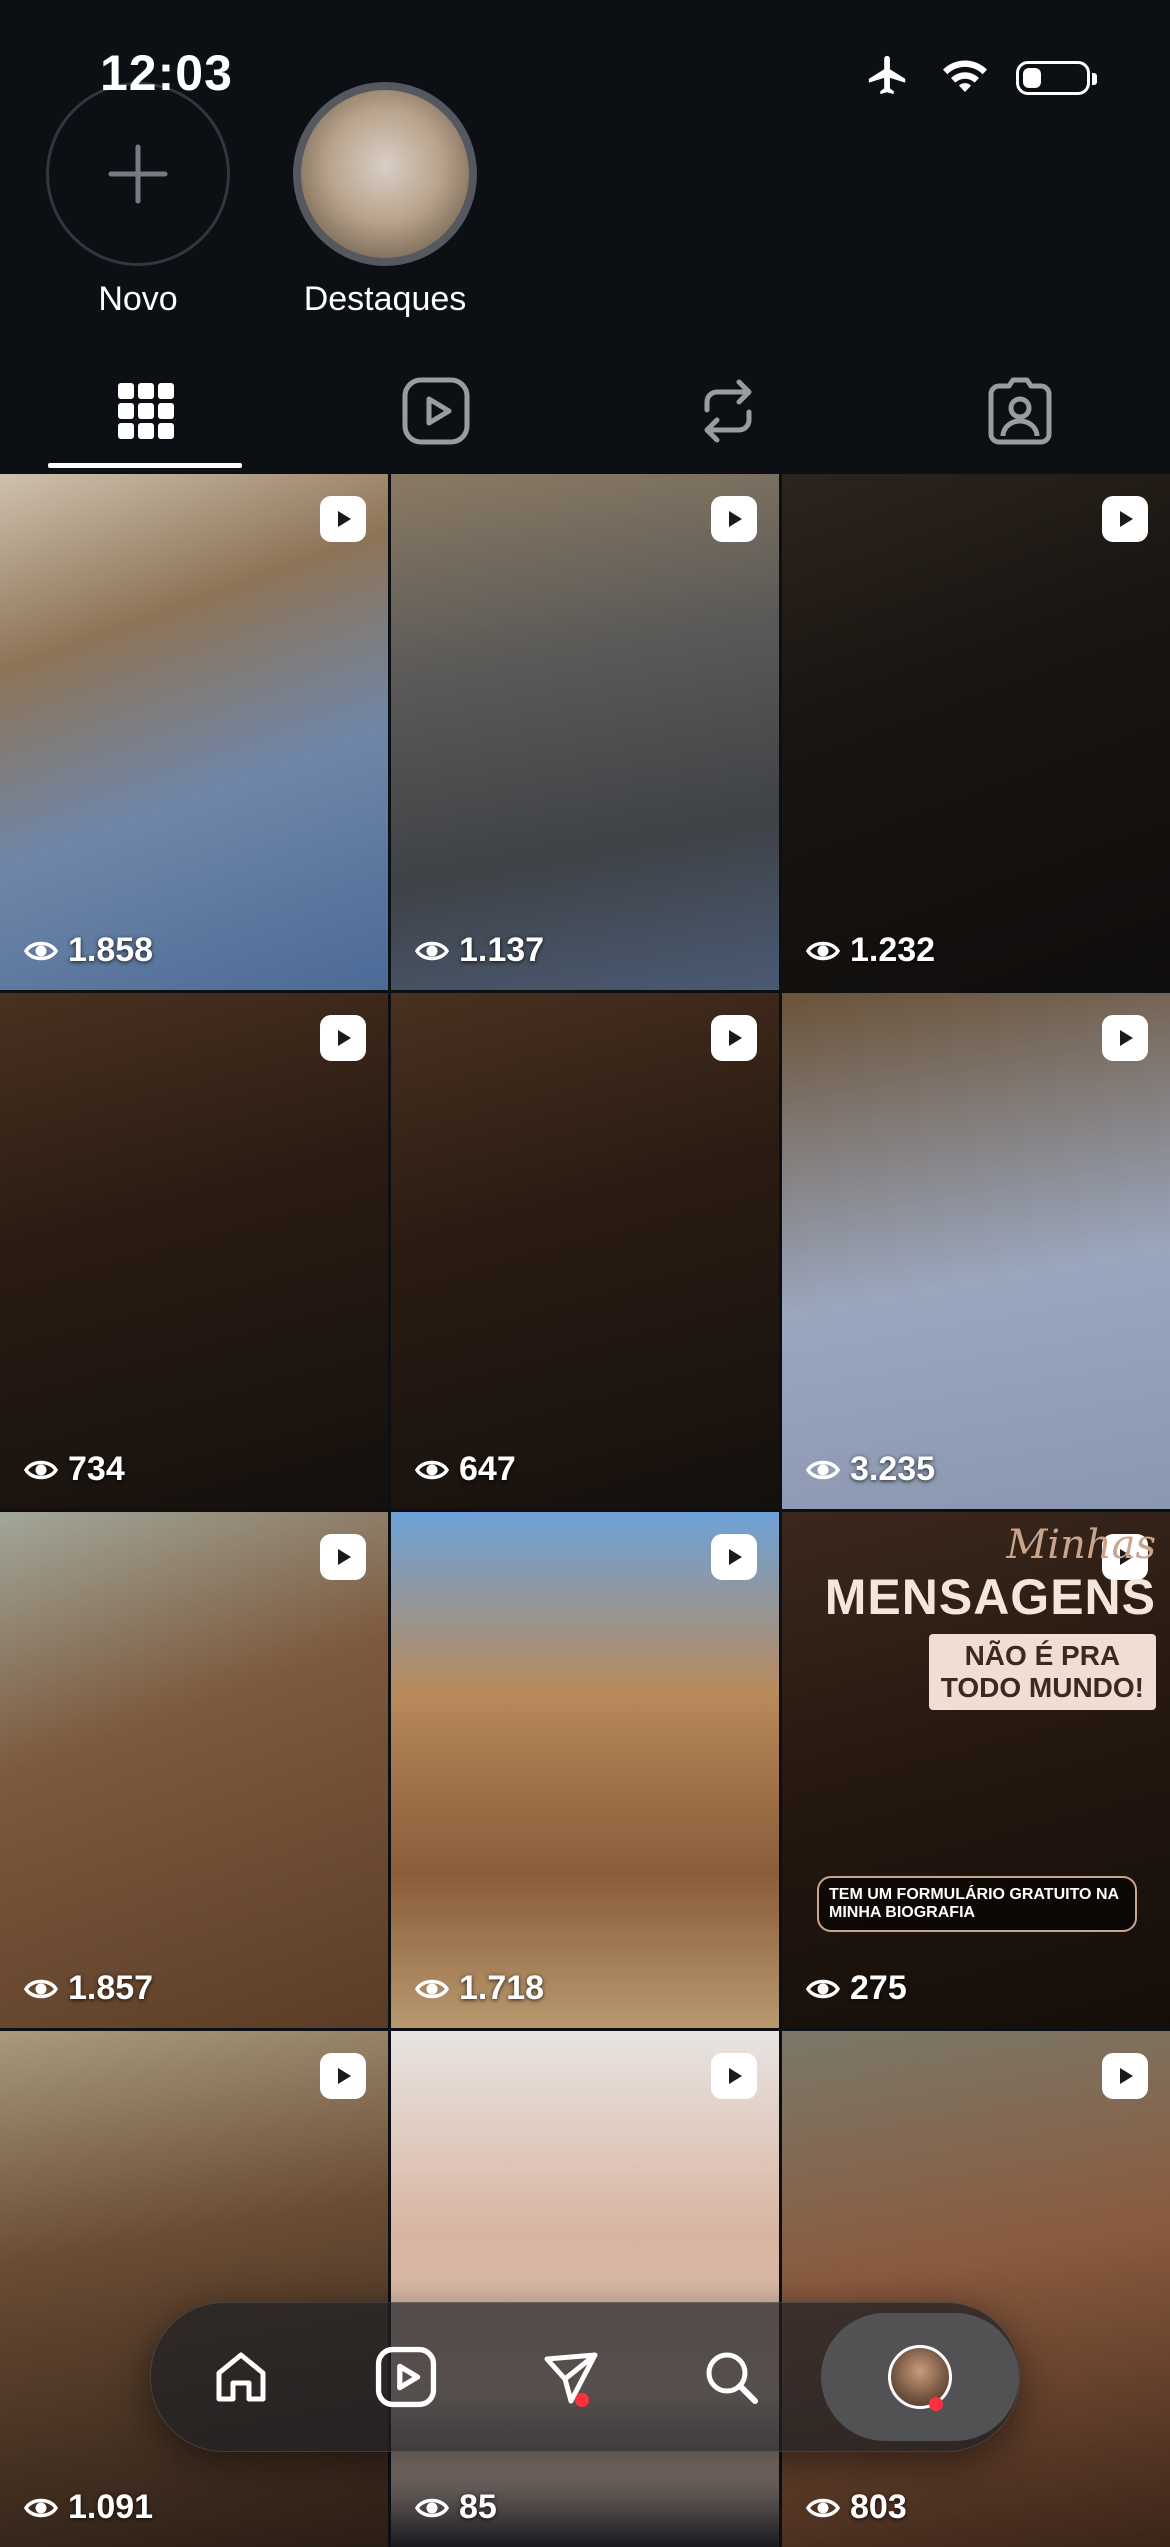 Image resolution: width=1170 pixels, height=2547 pixels. I want to click on status-time: 12:03, so click(166, 73).